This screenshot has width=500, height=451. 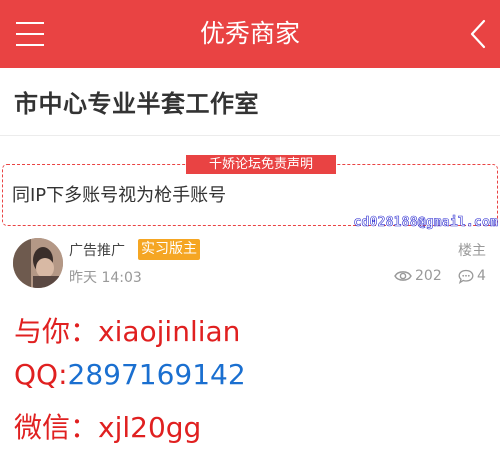 What do you see at coordinates (41, 374) in the screenshot?
I see `qq-label: QQ:` at bounding box center [41, 374].